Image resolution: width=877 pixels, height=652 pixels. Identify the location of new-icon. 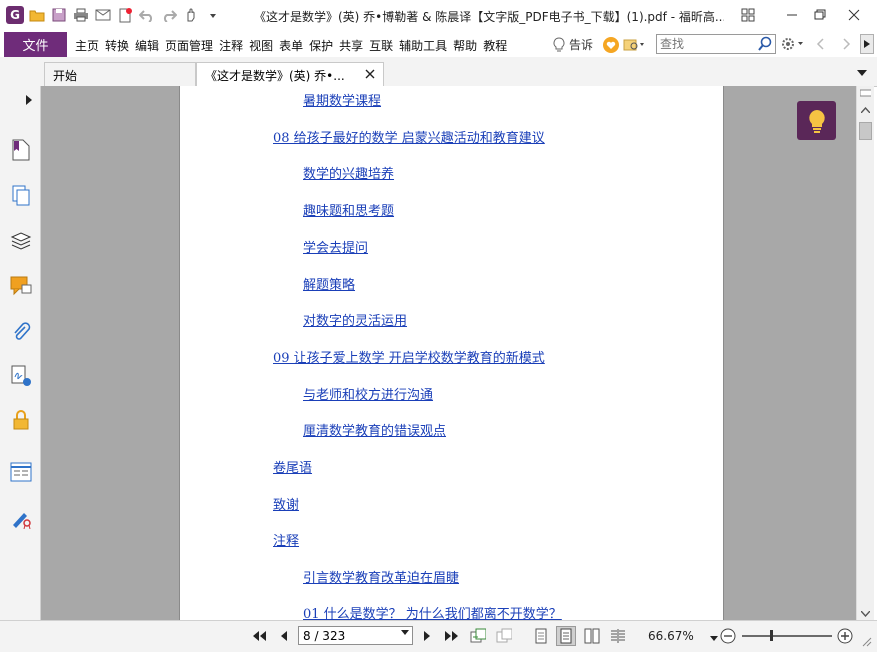
(125, 15).